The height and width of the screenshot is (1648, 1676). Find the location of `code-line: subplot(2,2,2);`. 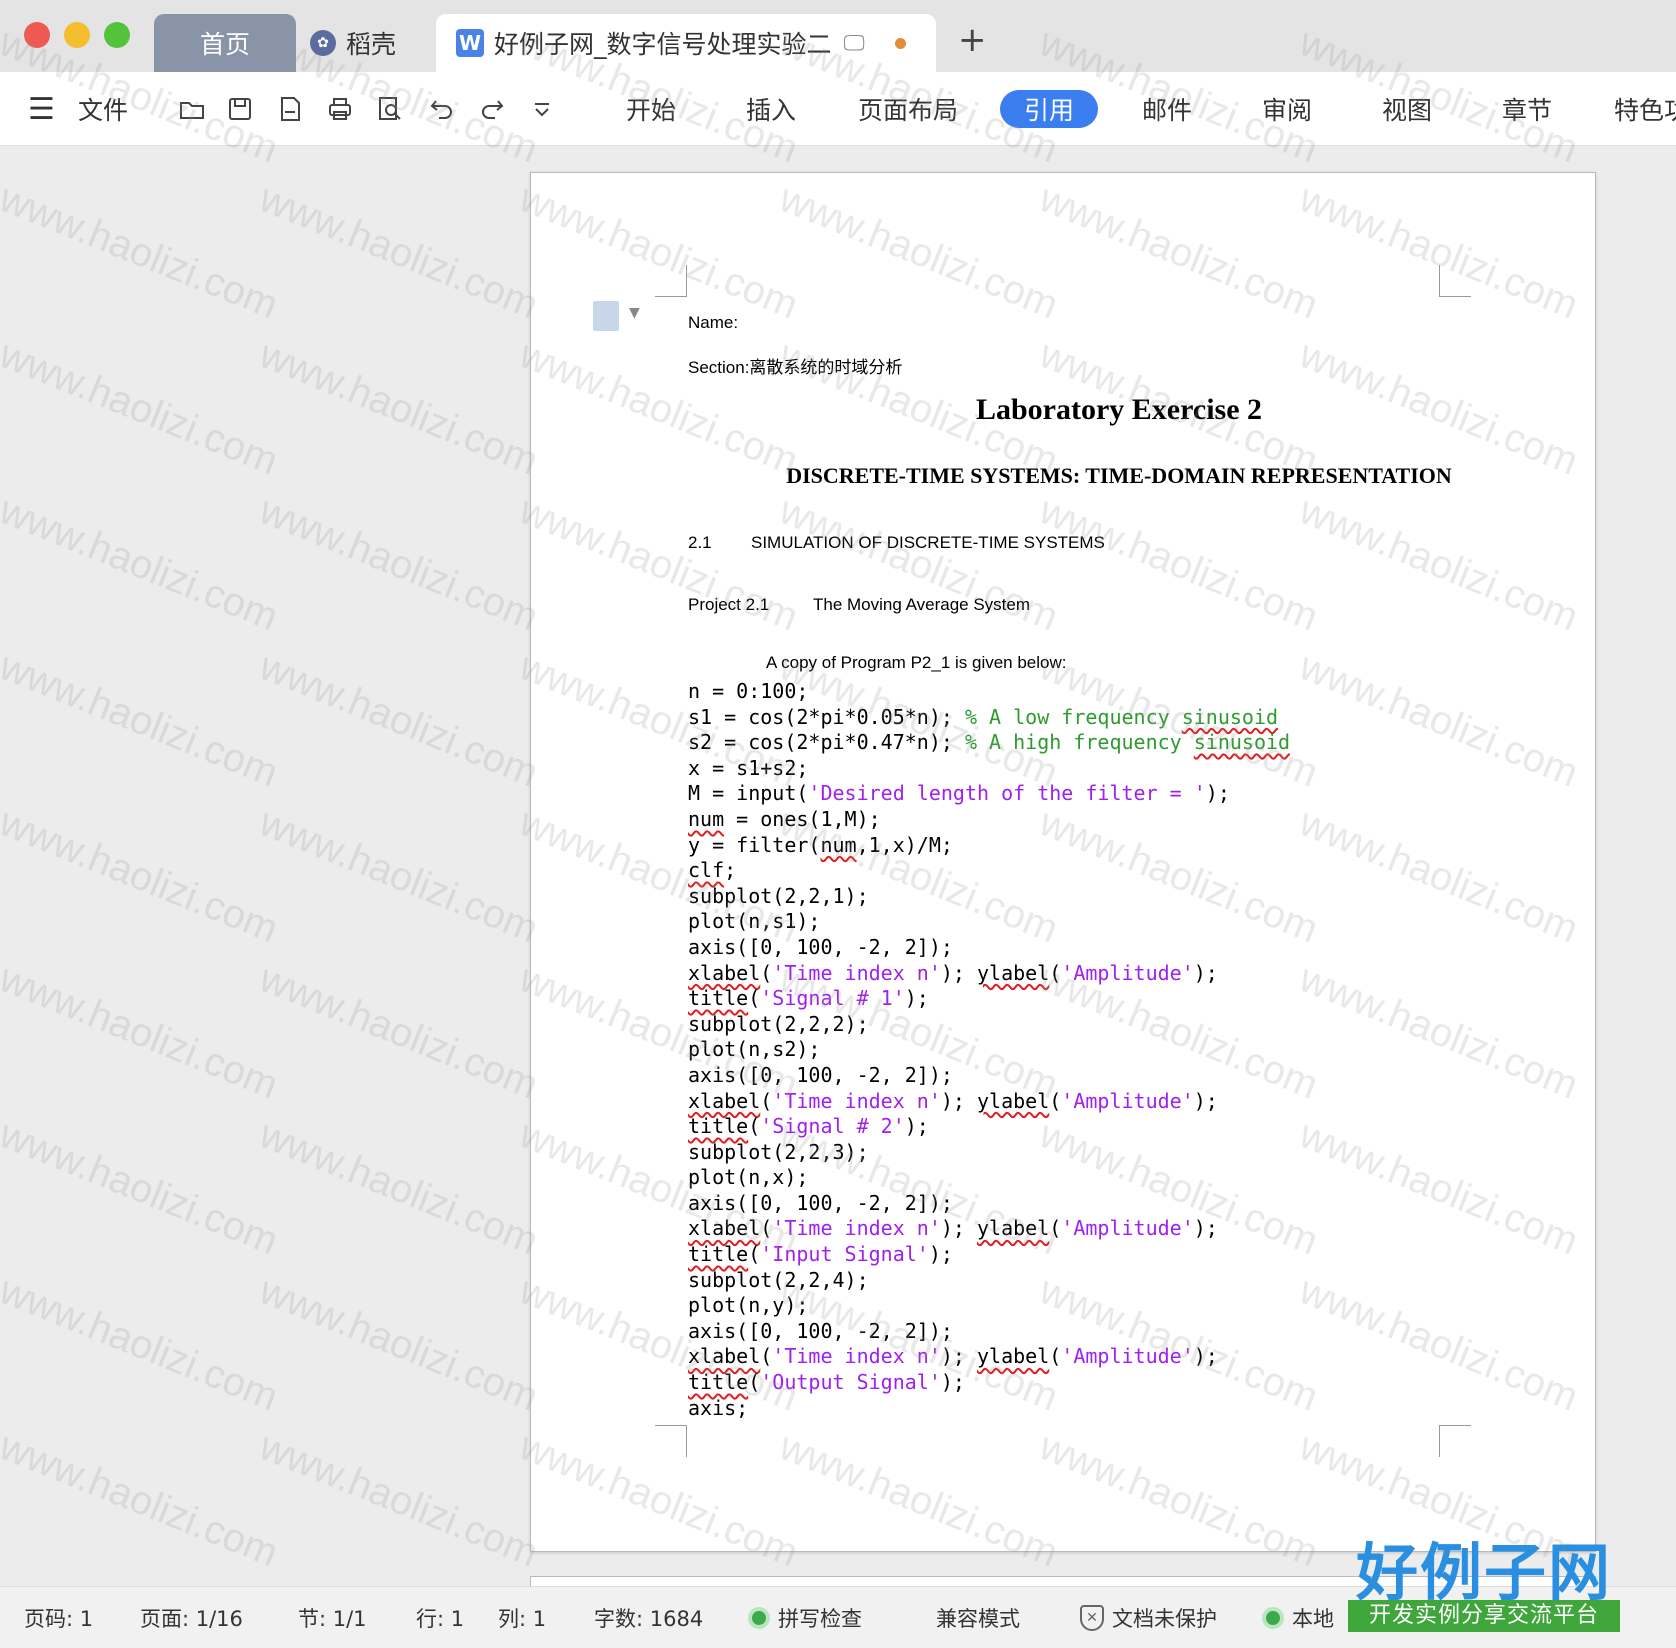

code-line: subplot(2,2,2); is located at coordinates (778, 1023).